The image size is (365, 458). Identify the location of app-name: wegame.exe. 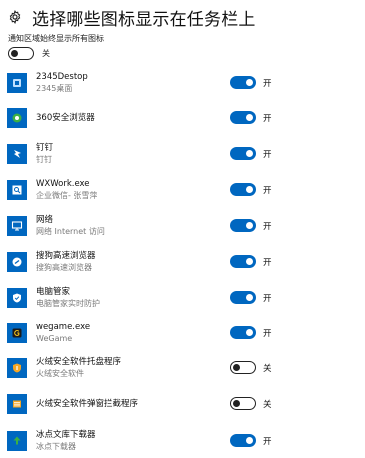
(63, 327).